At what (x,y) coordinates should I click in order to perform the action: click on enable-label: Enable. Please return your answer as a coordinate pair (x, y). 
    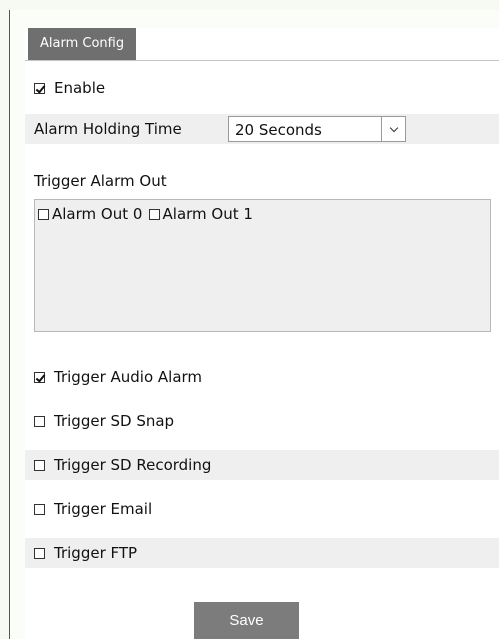
    Looking at the image, I should click on (80, 88).